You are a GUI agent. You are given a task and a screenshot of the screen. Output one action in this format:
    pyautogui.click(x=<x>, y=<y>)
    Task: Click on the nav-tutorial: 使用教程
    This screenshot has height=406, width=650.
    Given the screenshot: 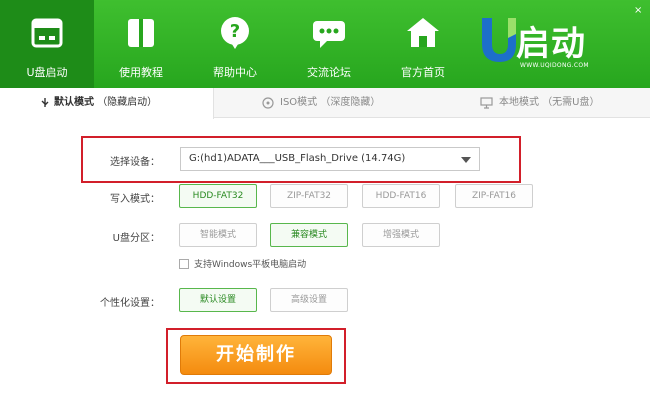 What is the action you would take?
    pyautogui.click(x=141, y=44)
    